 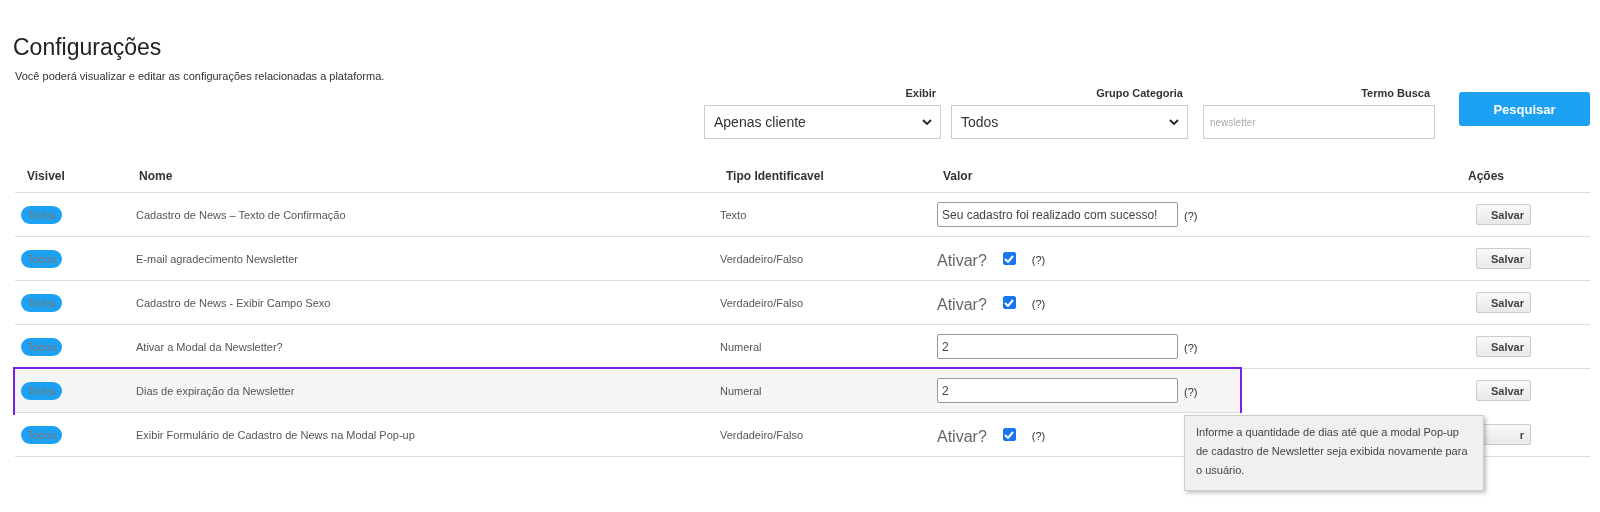 I want to click on filter-label: Exibir, so click(x=921, y=93).